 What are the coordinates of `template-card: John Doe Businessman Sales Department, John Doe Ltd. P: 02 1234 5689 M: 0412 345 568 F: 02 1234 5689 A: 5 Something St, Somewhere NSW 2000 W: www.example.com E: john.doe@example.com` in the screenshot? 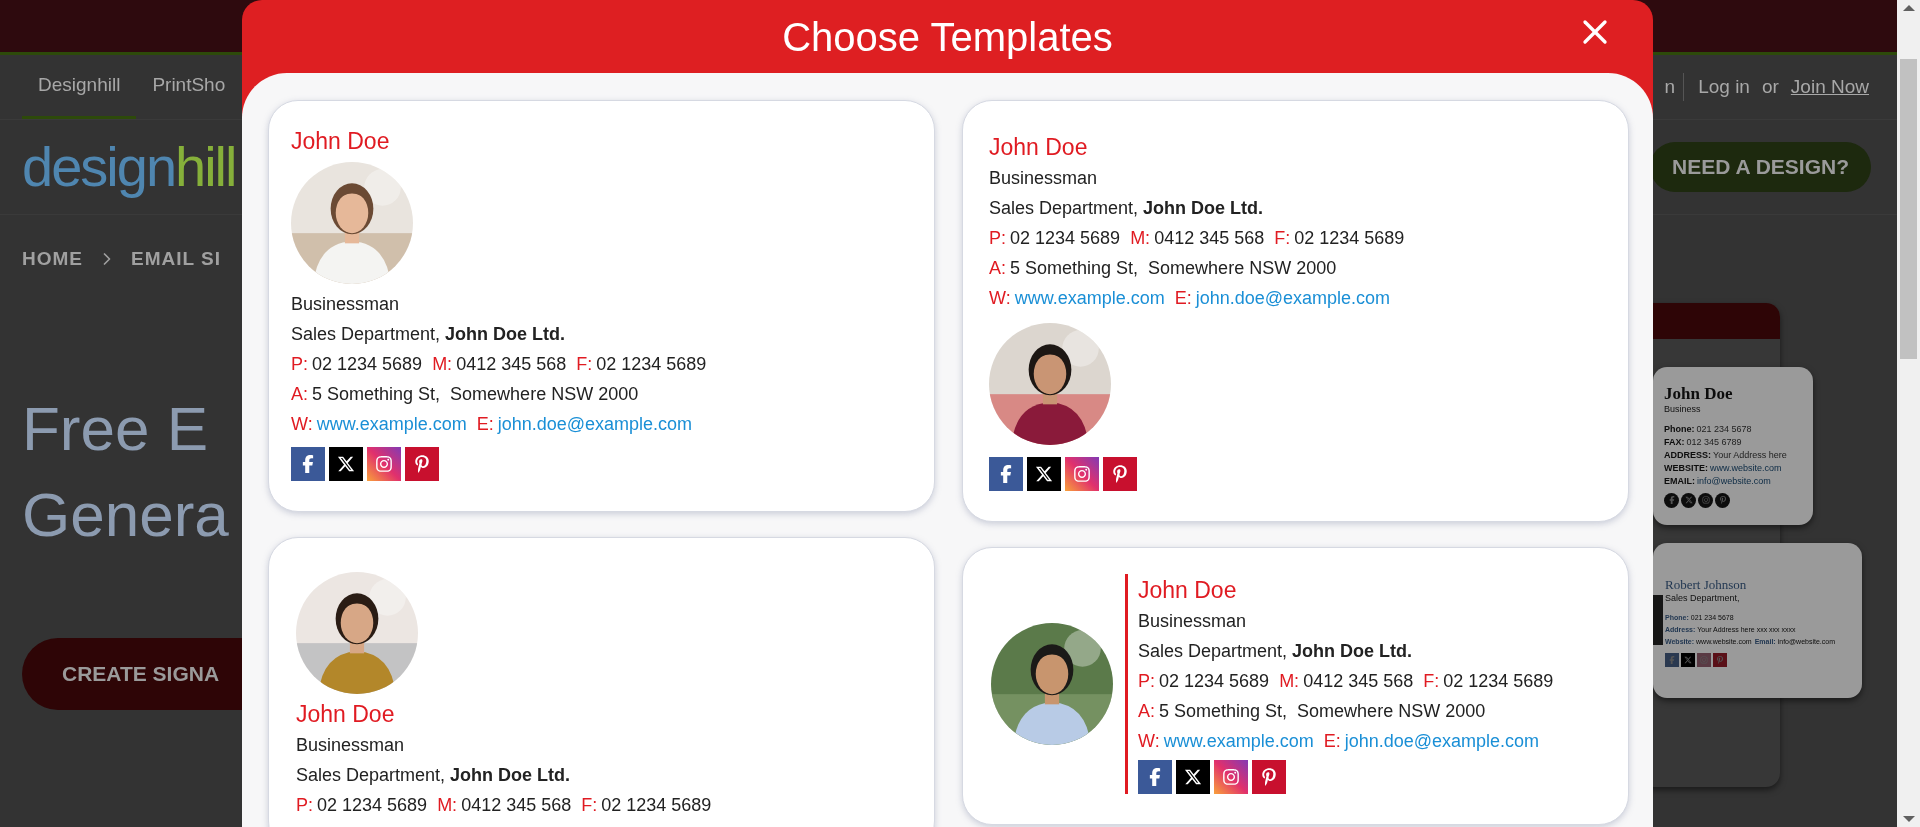 It's located at (1295, 686).